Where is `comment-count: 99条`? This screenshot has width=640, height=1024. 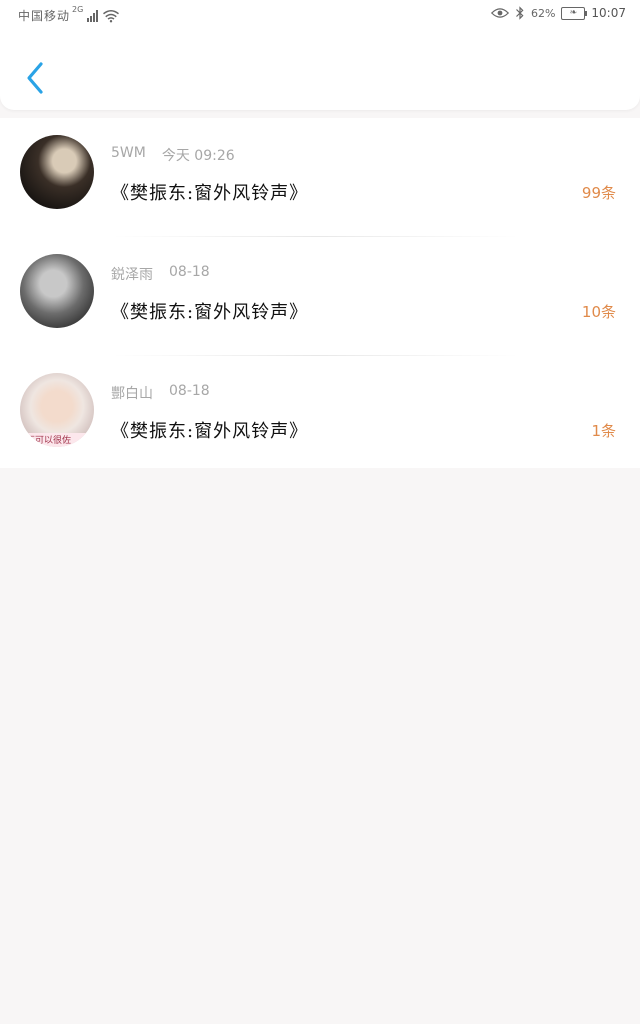 comment-count: 99条 is located at coordinates (598, 193).